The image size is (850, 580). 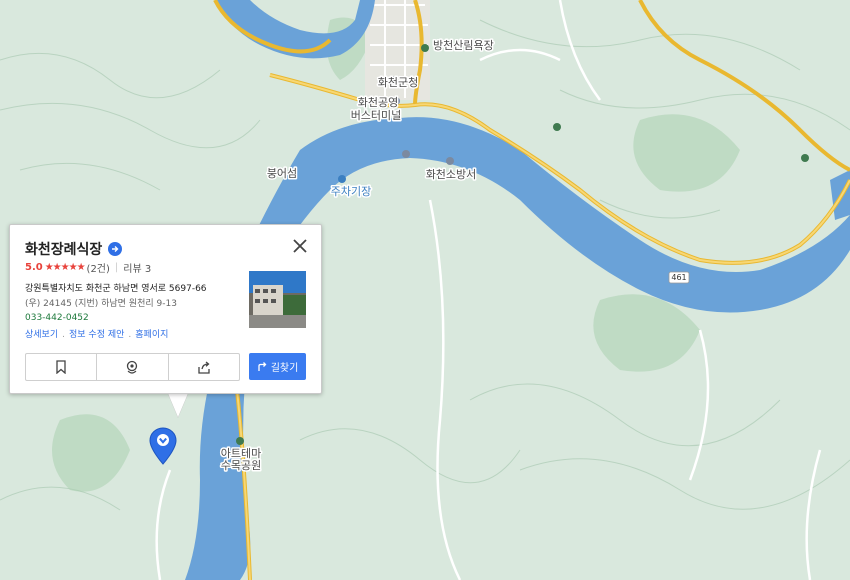 I want to click on edit-suggestion-link: 정보 수정 제안, so click(x=96, y=335).